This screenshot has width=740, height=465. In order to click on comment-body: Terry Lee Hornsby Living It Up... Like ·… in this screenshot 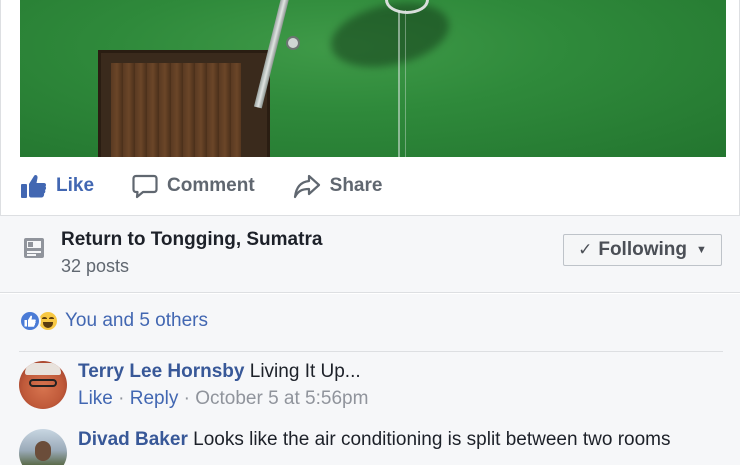, I will do `click(223, 385)`.